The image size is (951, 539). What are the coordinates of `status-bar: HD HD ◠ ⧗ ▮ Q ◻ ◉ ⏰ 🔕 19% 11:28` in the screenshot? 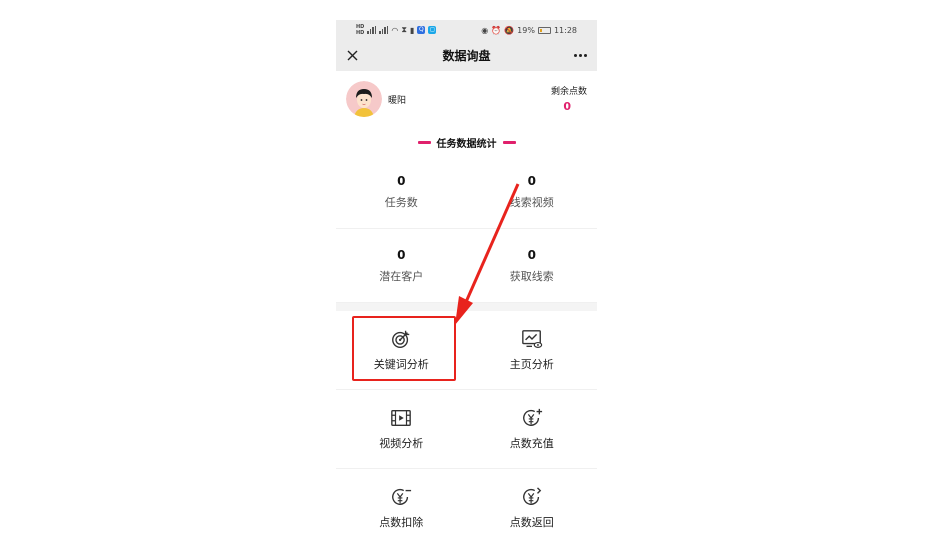 It's located at (466, 30).